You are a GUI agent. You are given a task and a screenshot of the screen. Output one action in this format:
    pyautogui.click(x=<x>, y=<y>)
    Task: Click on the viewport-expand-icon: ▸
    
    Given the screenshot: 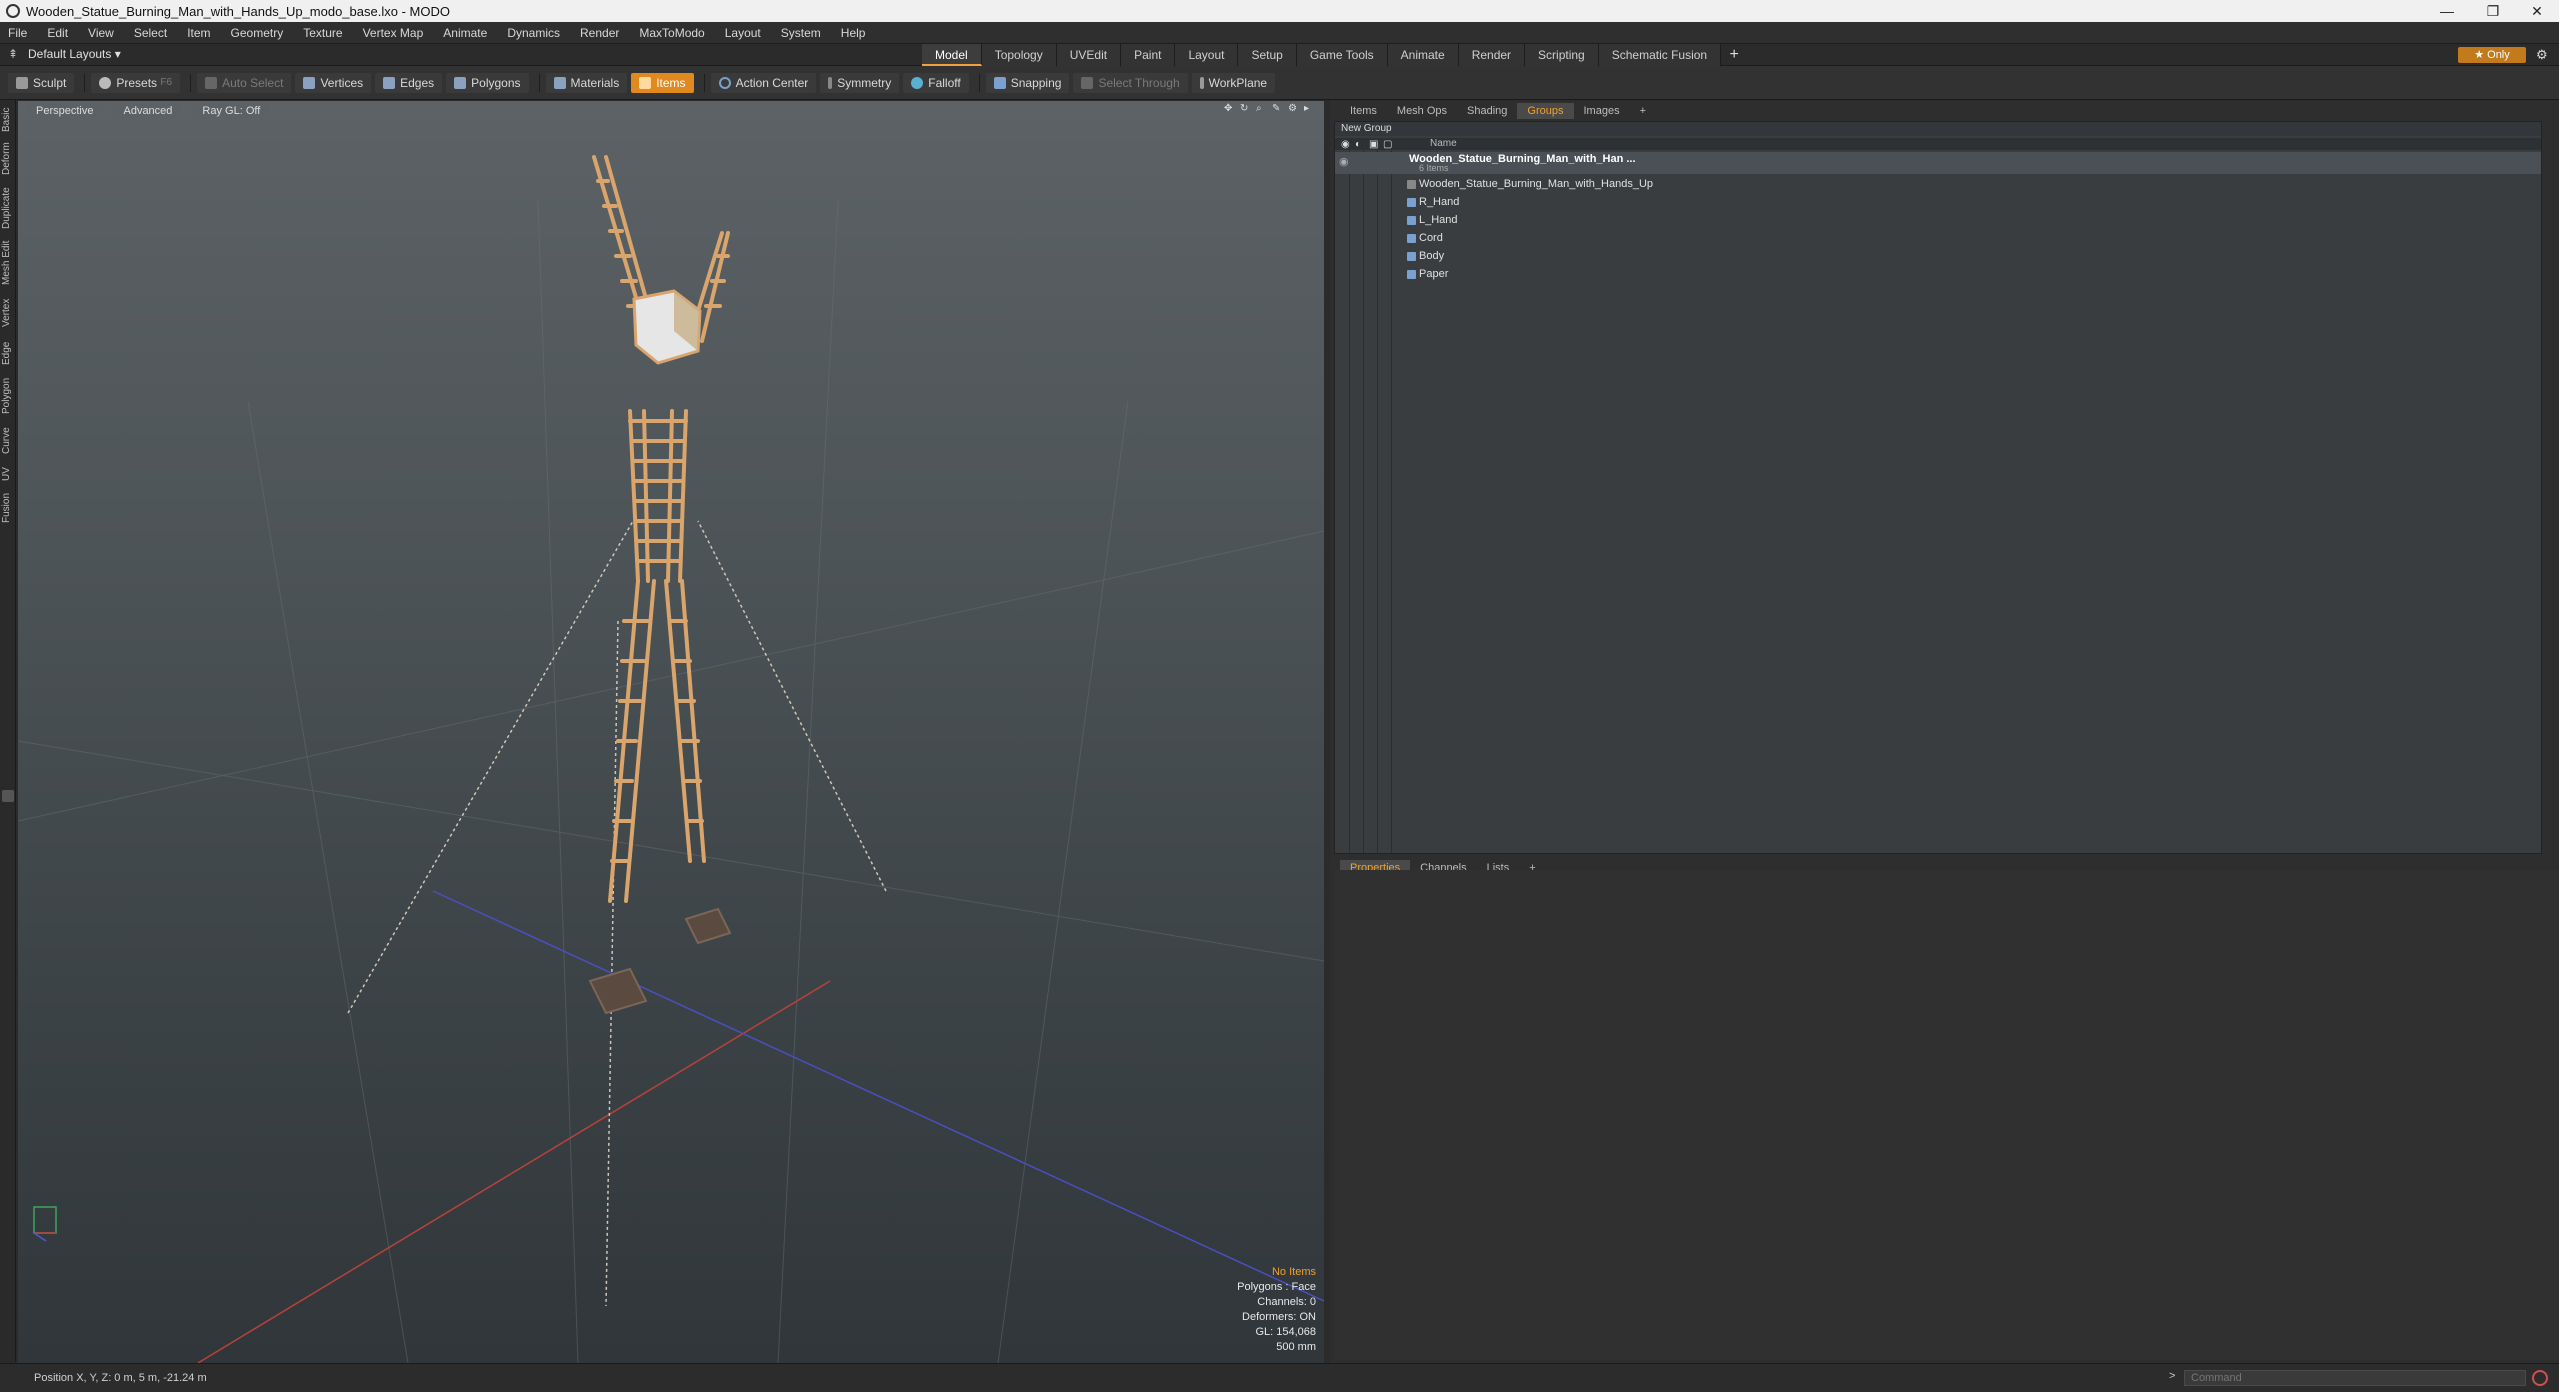 What is the action you would take?
    pyautogui.click(x=1309, y=109)
    